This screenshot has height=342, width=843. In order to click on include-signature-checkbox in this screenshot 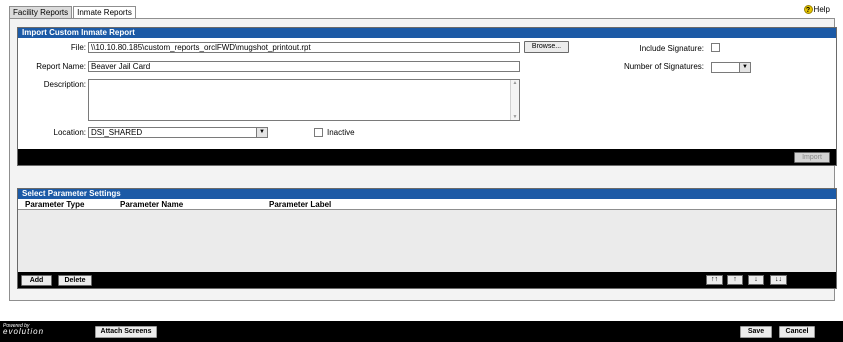, I will do `click(715, 47)`.